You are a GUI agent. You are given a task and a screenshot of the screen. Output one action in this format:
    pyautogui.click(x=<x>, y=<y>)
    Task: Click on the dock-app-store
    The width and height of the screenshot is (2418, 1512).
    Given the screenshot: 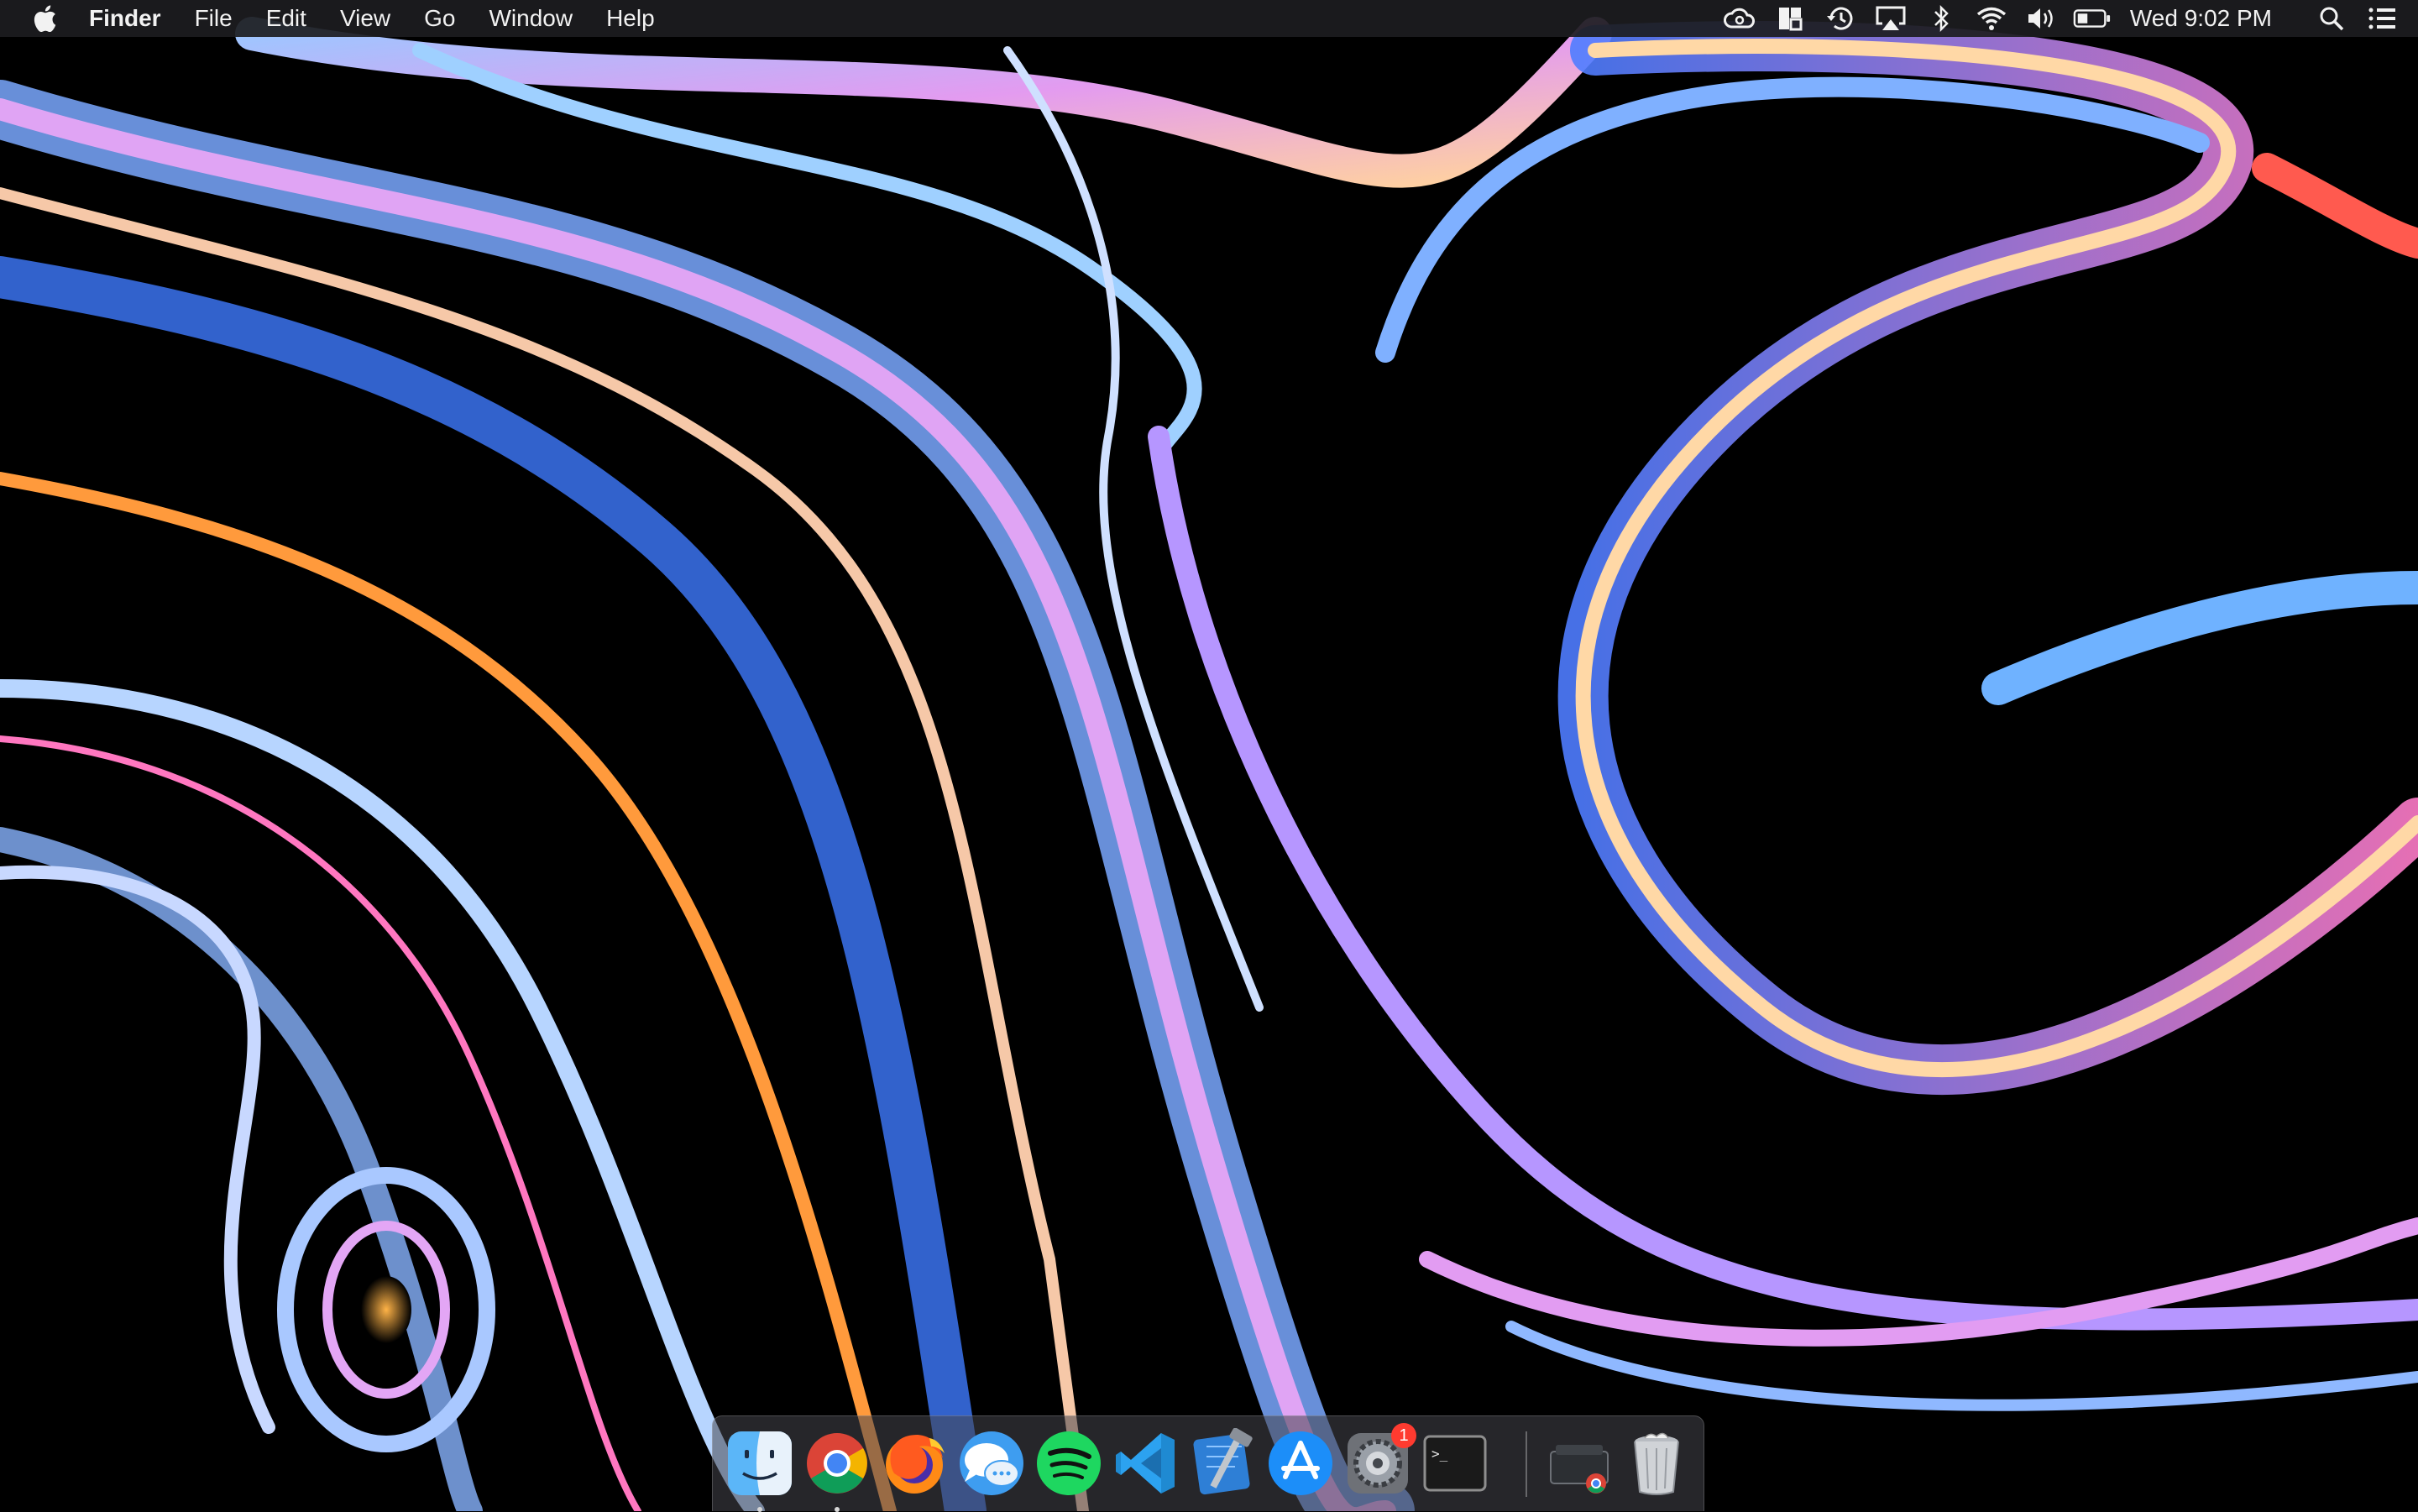 What is the action you would take?
    pyautogui.click(x=1300, y=1463)
    